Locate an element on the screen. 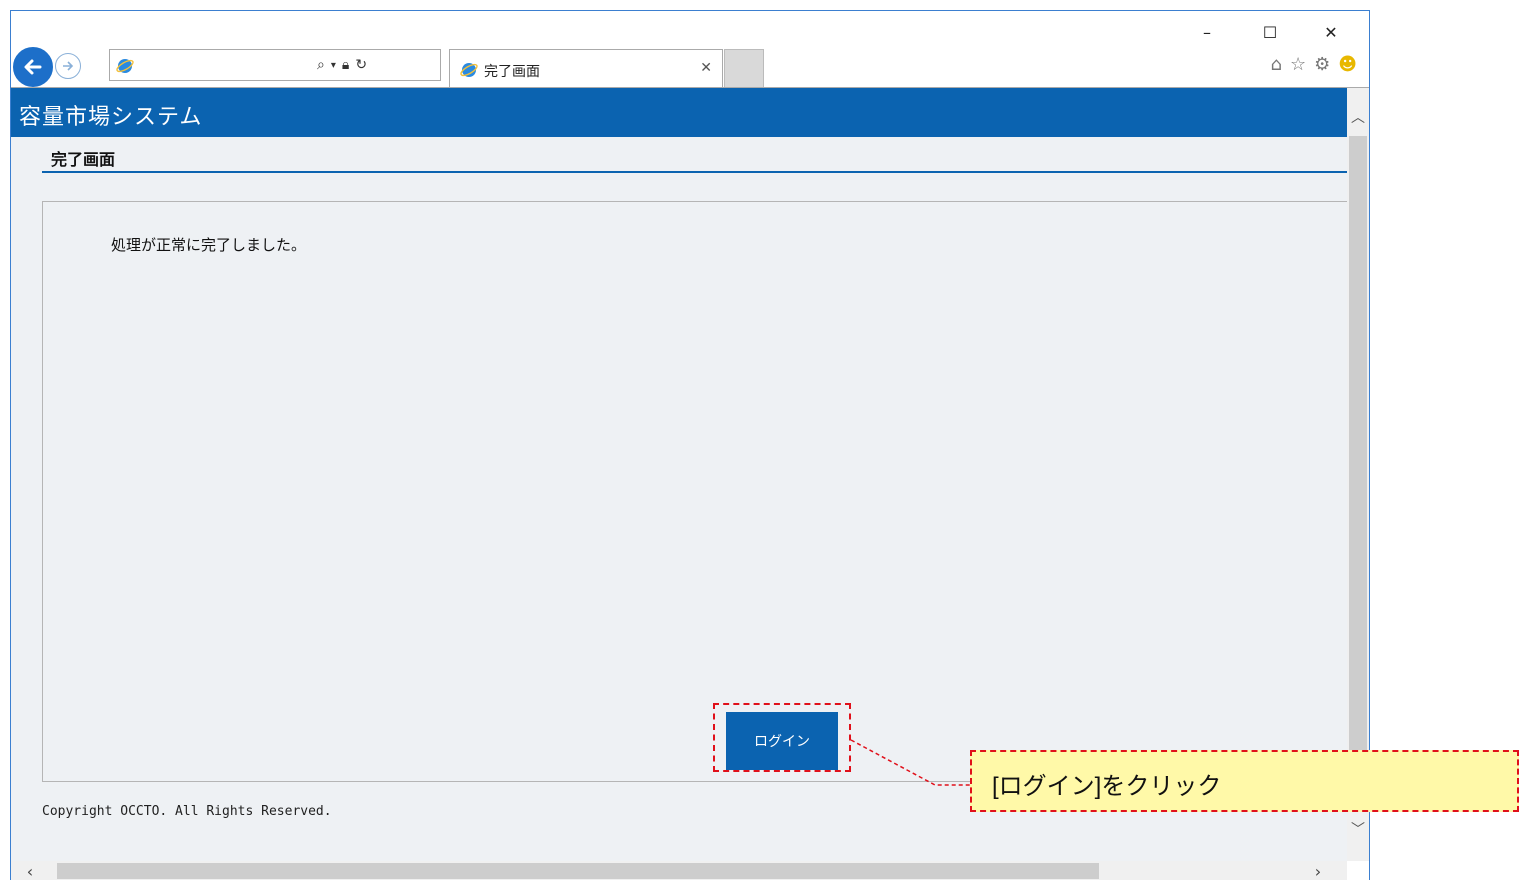  scroll-left-icon: ‹ is located at coordinates (30, 870).